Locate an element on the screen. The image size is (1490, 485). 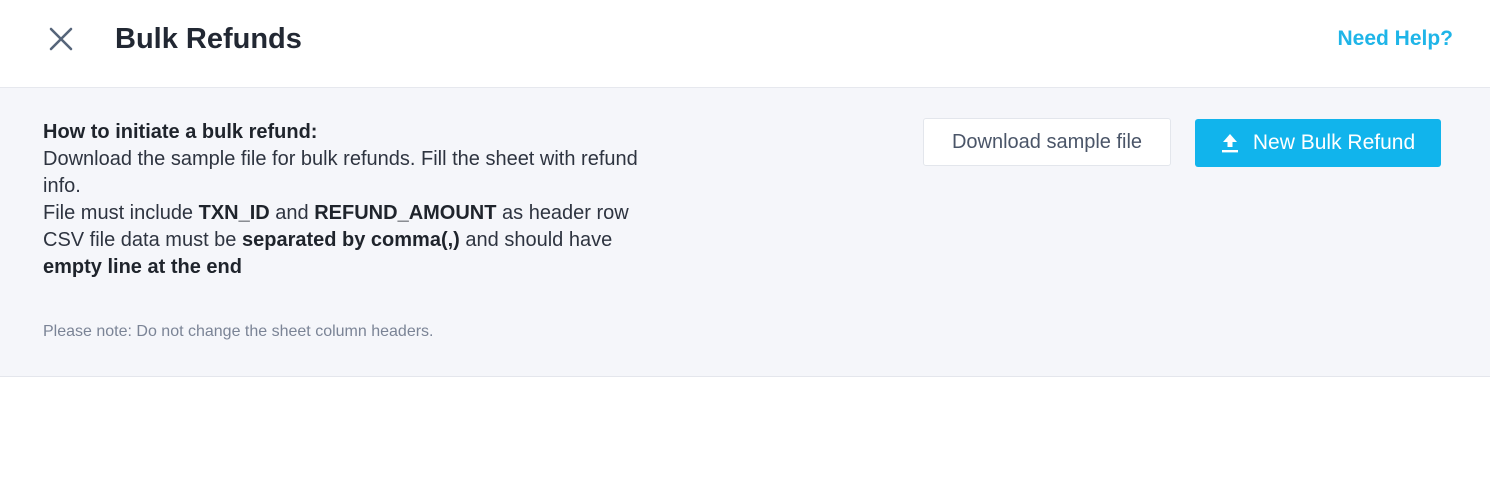
new-bulk-refund-button: New Bulk Refund is located at coordinates (1318, 143).